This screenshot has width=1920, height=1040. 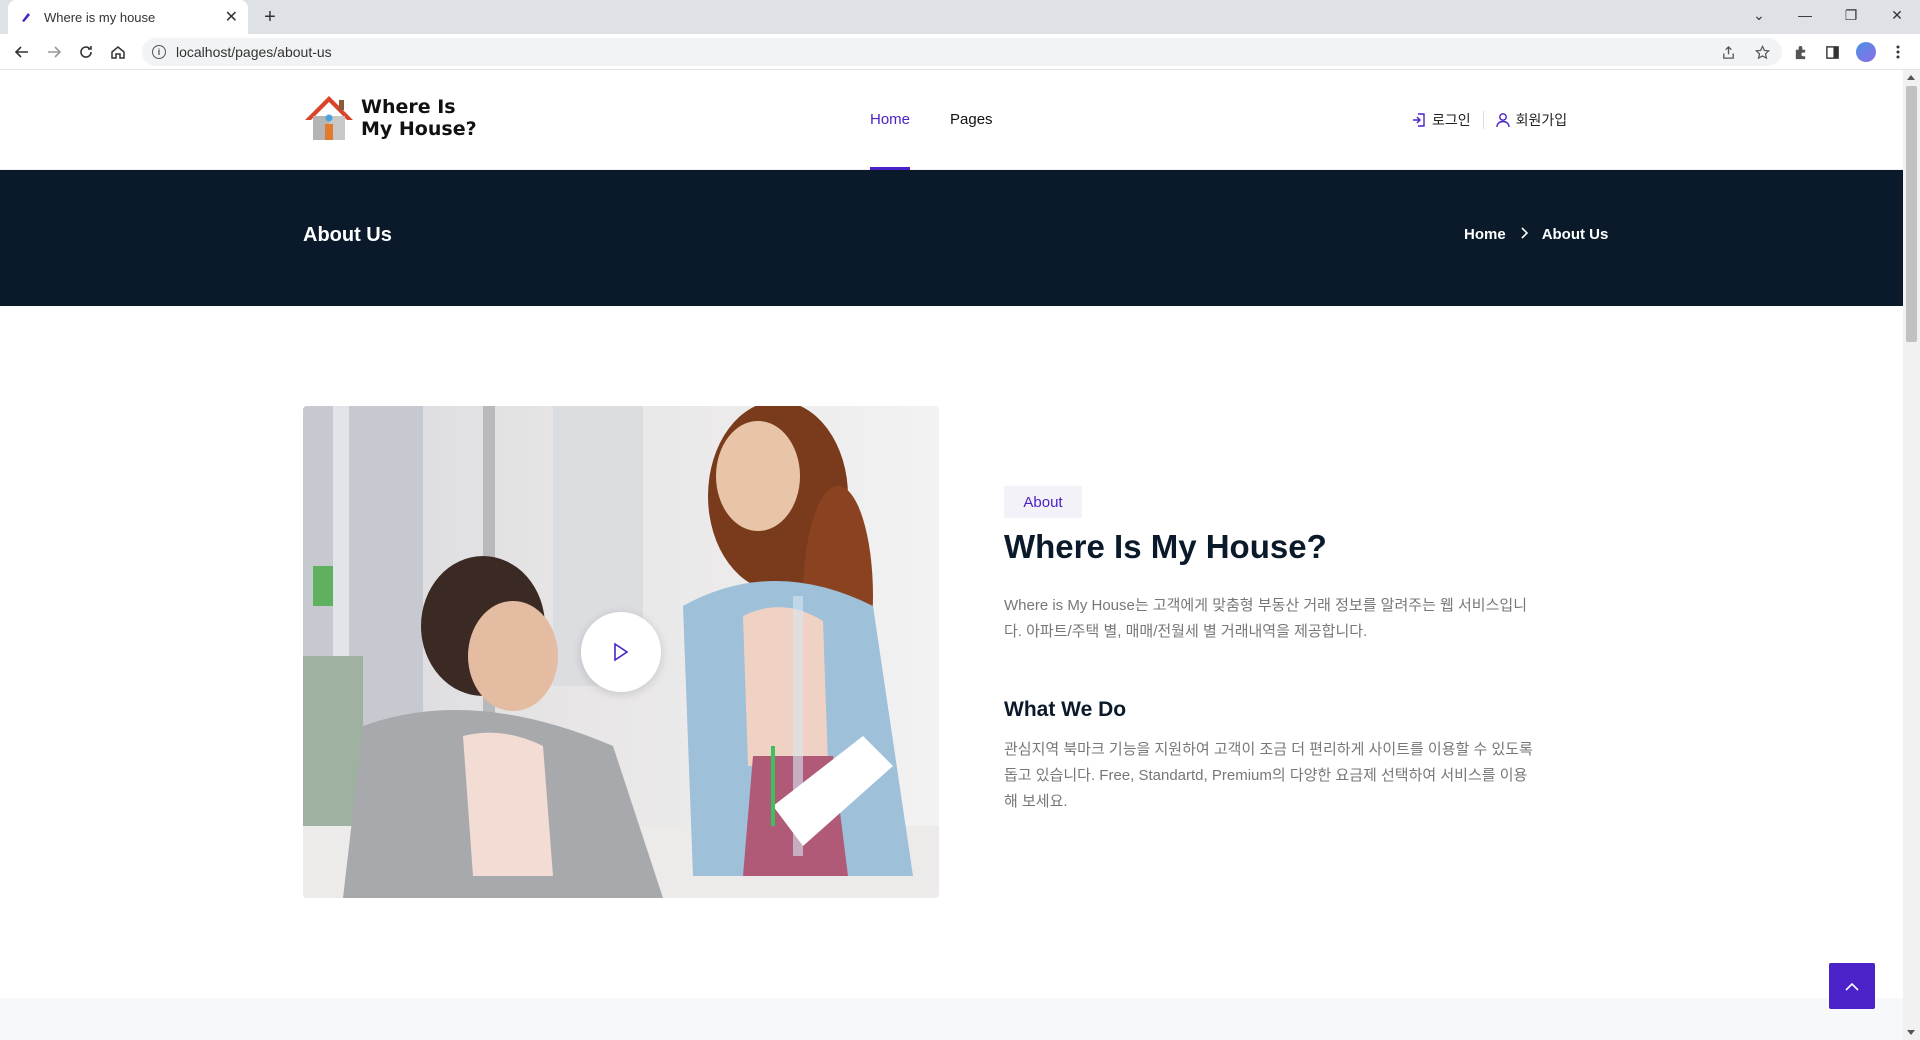 I want to click on bookmark-star-icon, so click(x=1762, y=52).